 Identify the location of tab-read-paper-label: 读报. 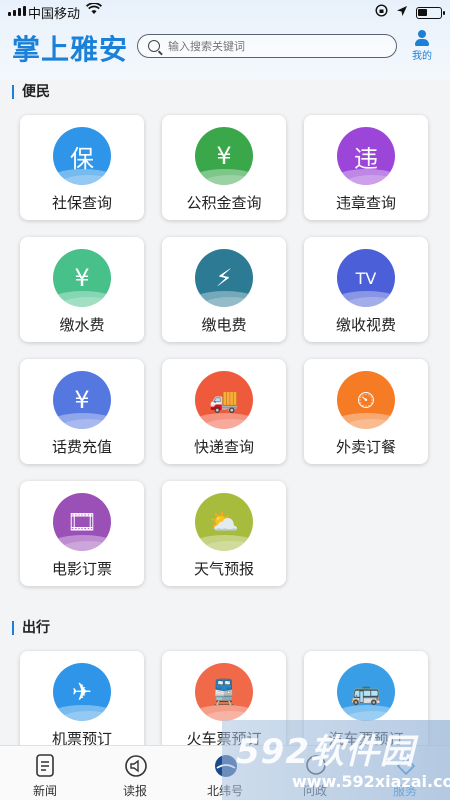
(134, 791).